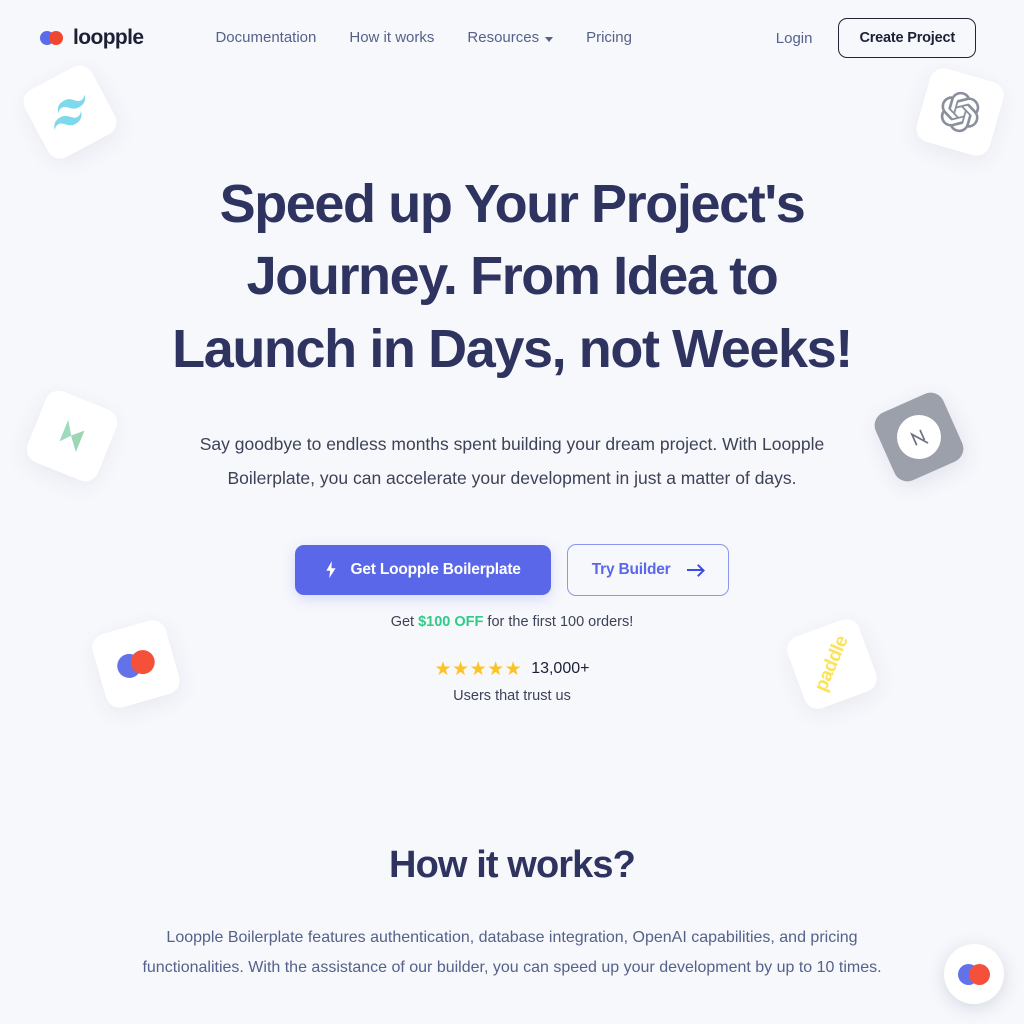 The width and height of the screenshot is (1024, 1024). Describe the element at coordinates (331, 570) in the screenshot. I see `lightning-bolt-icon` at that location.